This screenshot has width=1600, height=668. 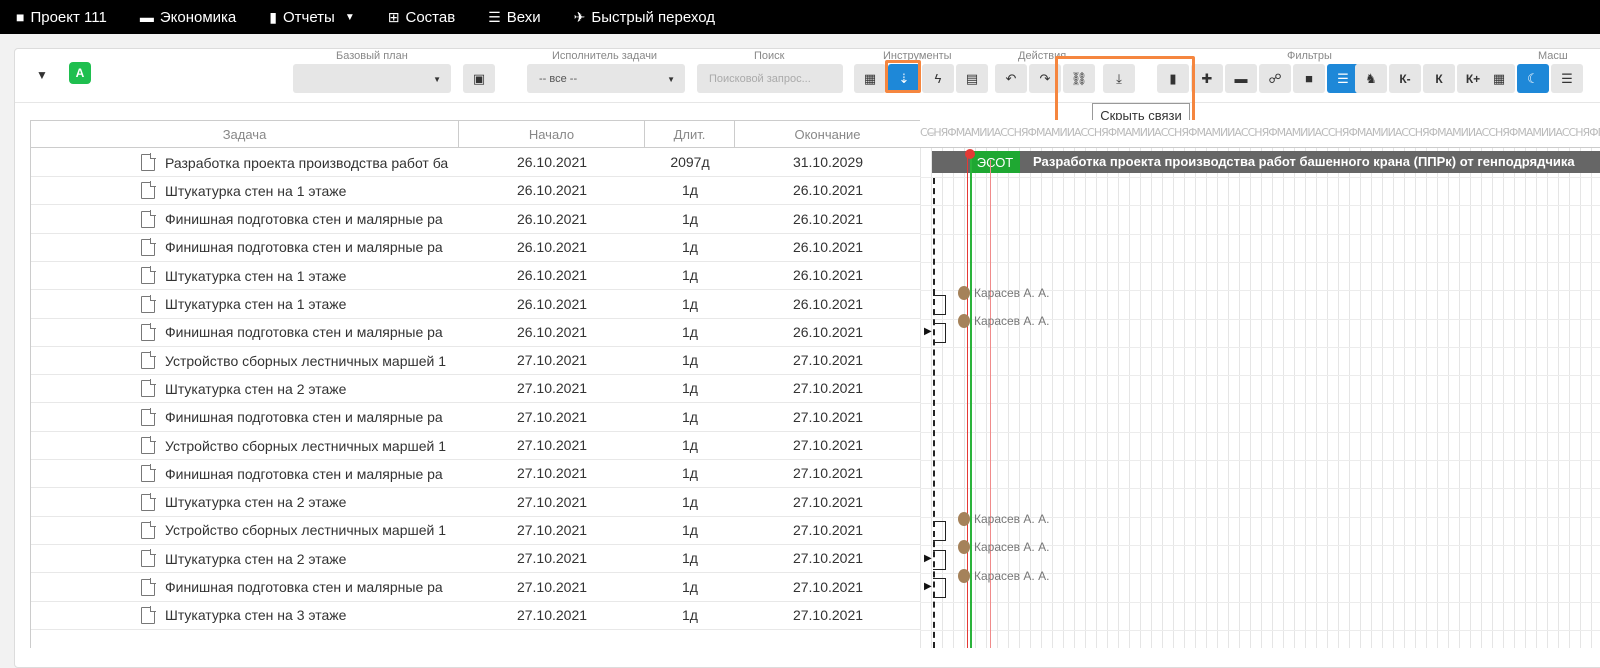 I want to click on night-mode-button: ☾, so click(x=1533, y=78).